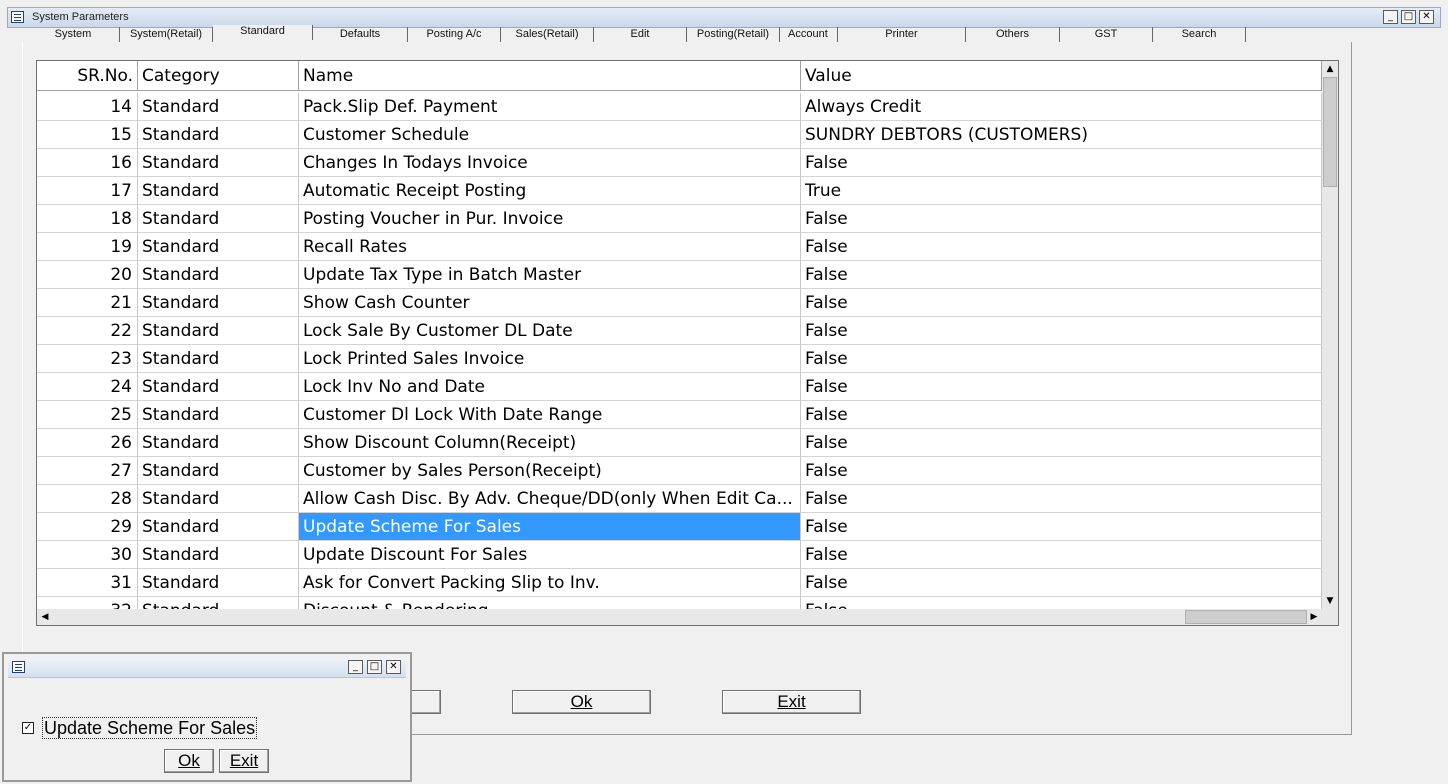 The height and width of the screenshot is (784, 1448). Describe the element at coordinates (87, 275) in the screenshot. I see `cell-srno: 20` at that location.